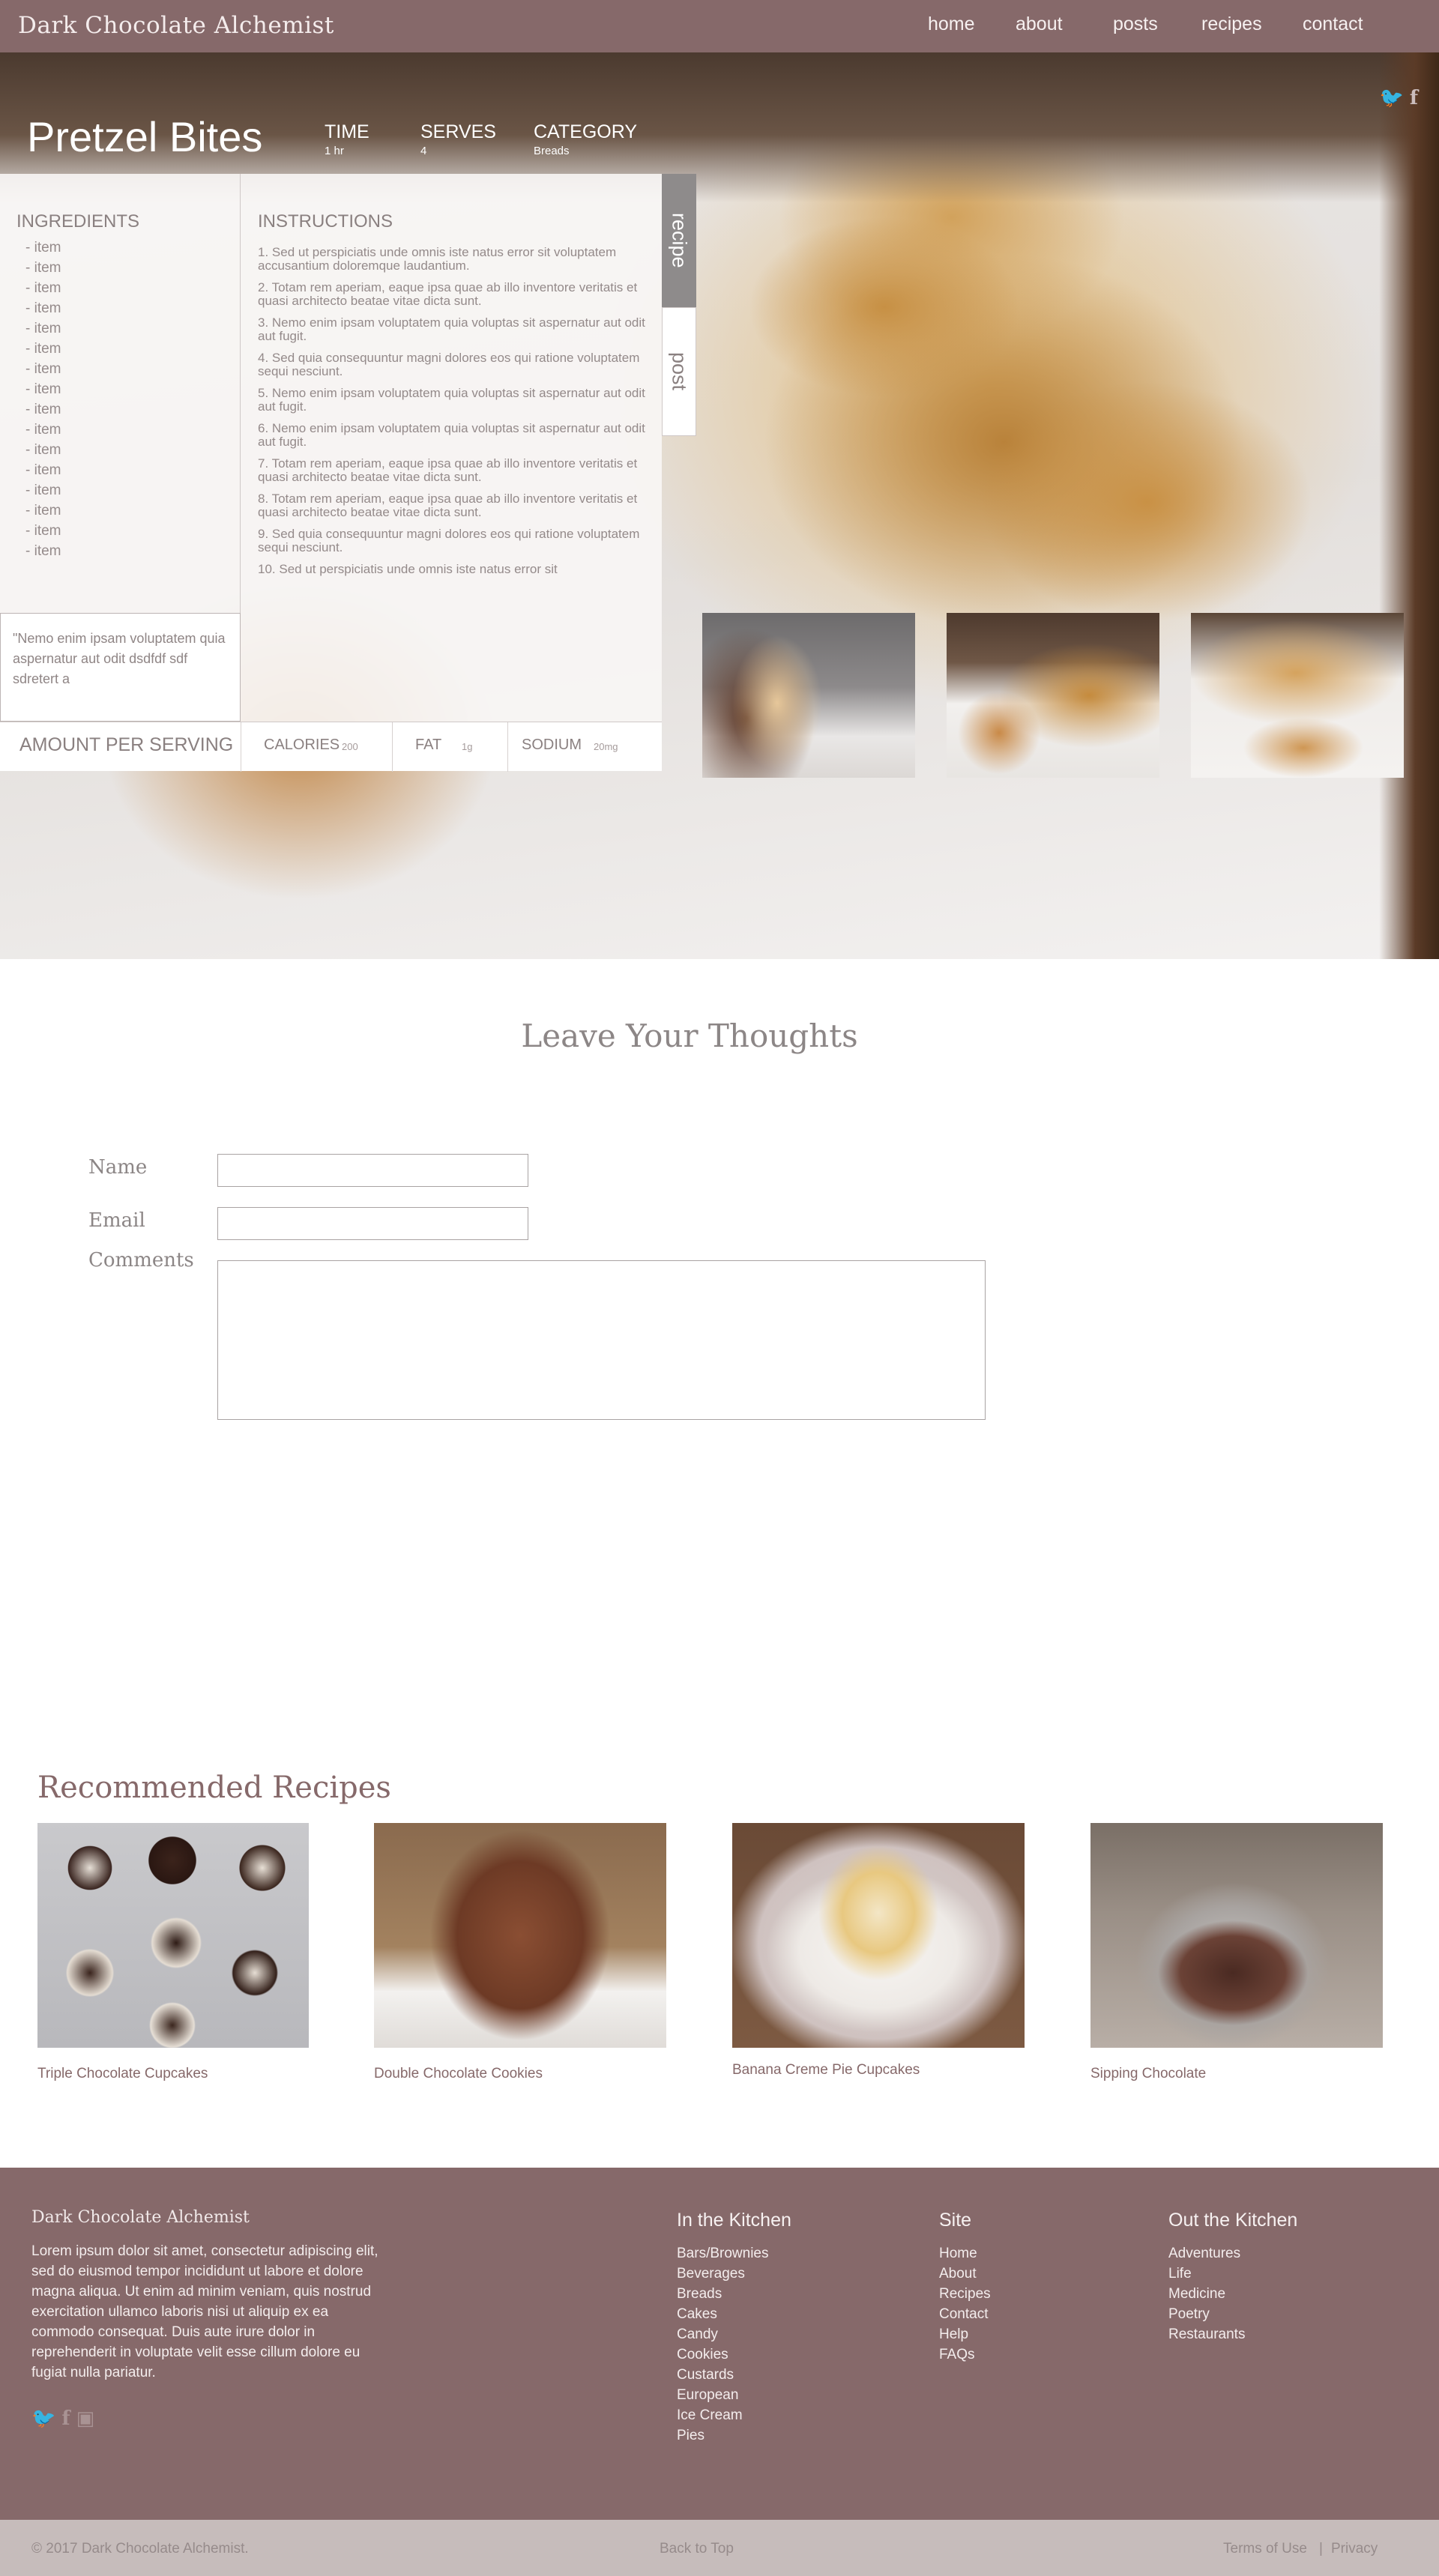 Image resolution: width=1439 pixels, height=2576 pixels. Describe the element at coordinates (965, 2294) in the screenshot. I see `footer-link: Recipes` at that location.